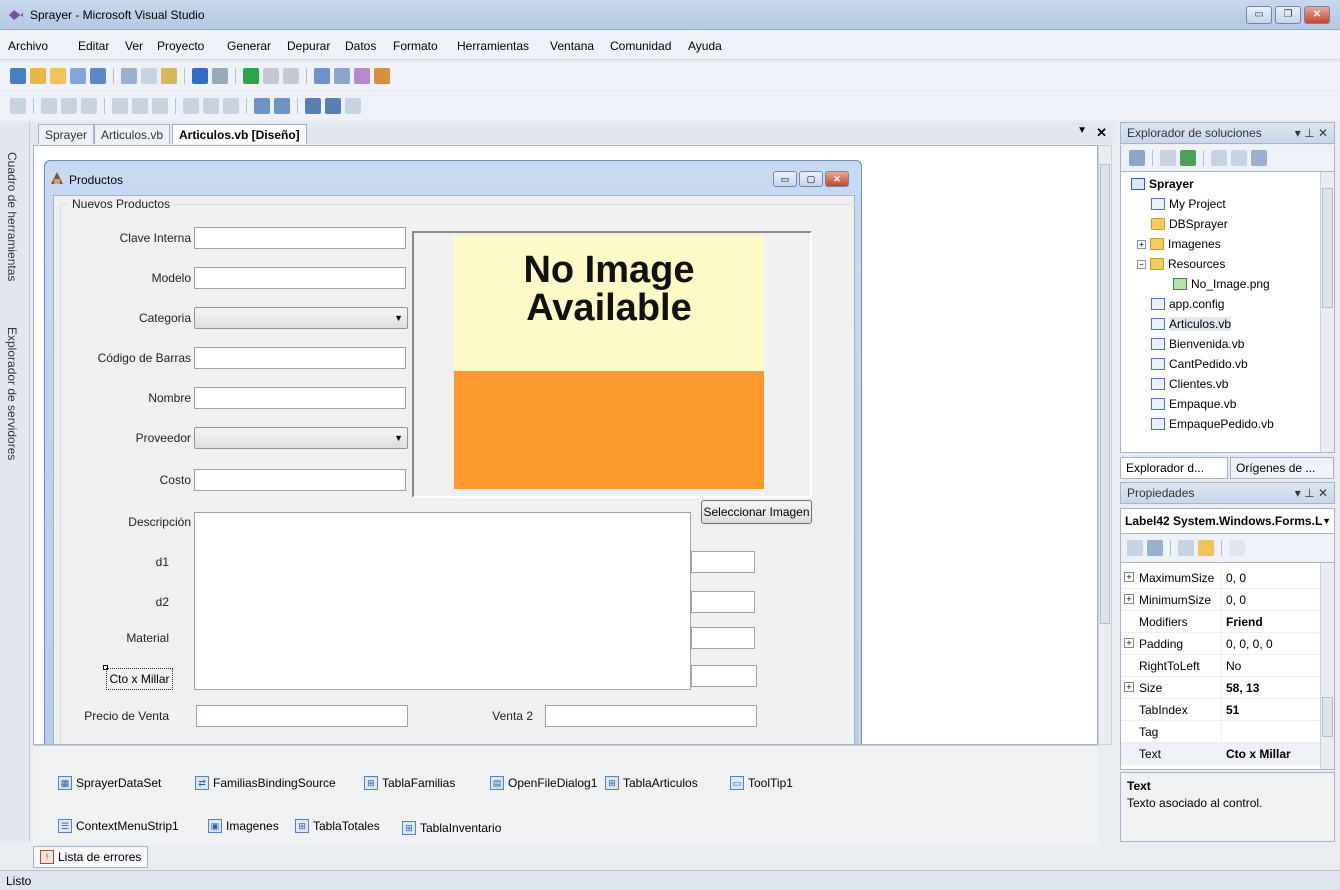 The image size is (1340, 890). I want to click on redo-icon, so click(220, 76).